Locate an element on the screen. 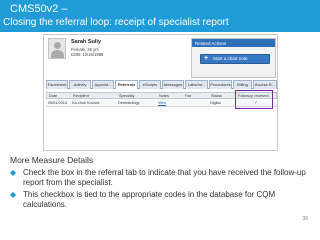 The image size is (320, 240). avatar-body-shape is located at coordinates (57, 54).